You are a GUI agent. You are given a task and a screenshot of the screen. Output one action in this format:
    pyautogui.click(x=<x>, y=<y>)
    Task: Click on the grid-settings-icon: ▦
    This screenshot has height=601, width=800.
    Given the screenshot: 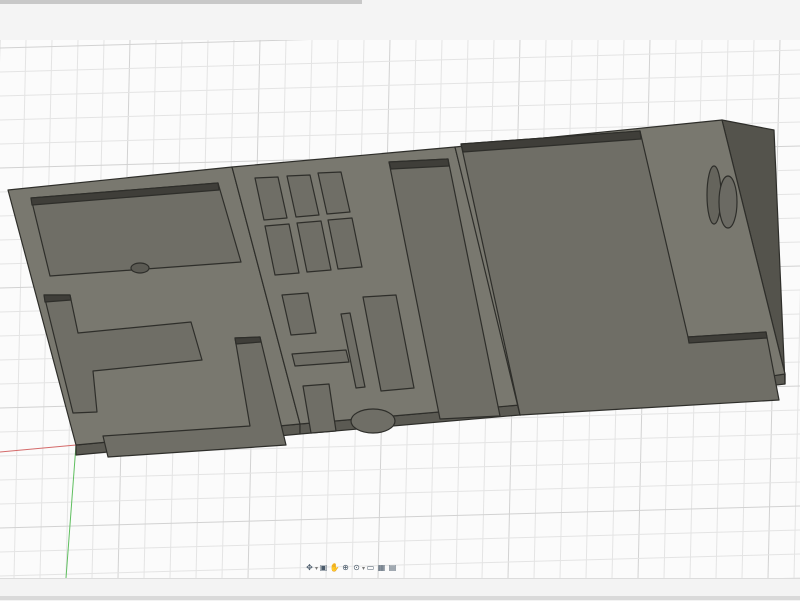 What is the action you would take?
    pyautogui.click(x=381, y=568)
    